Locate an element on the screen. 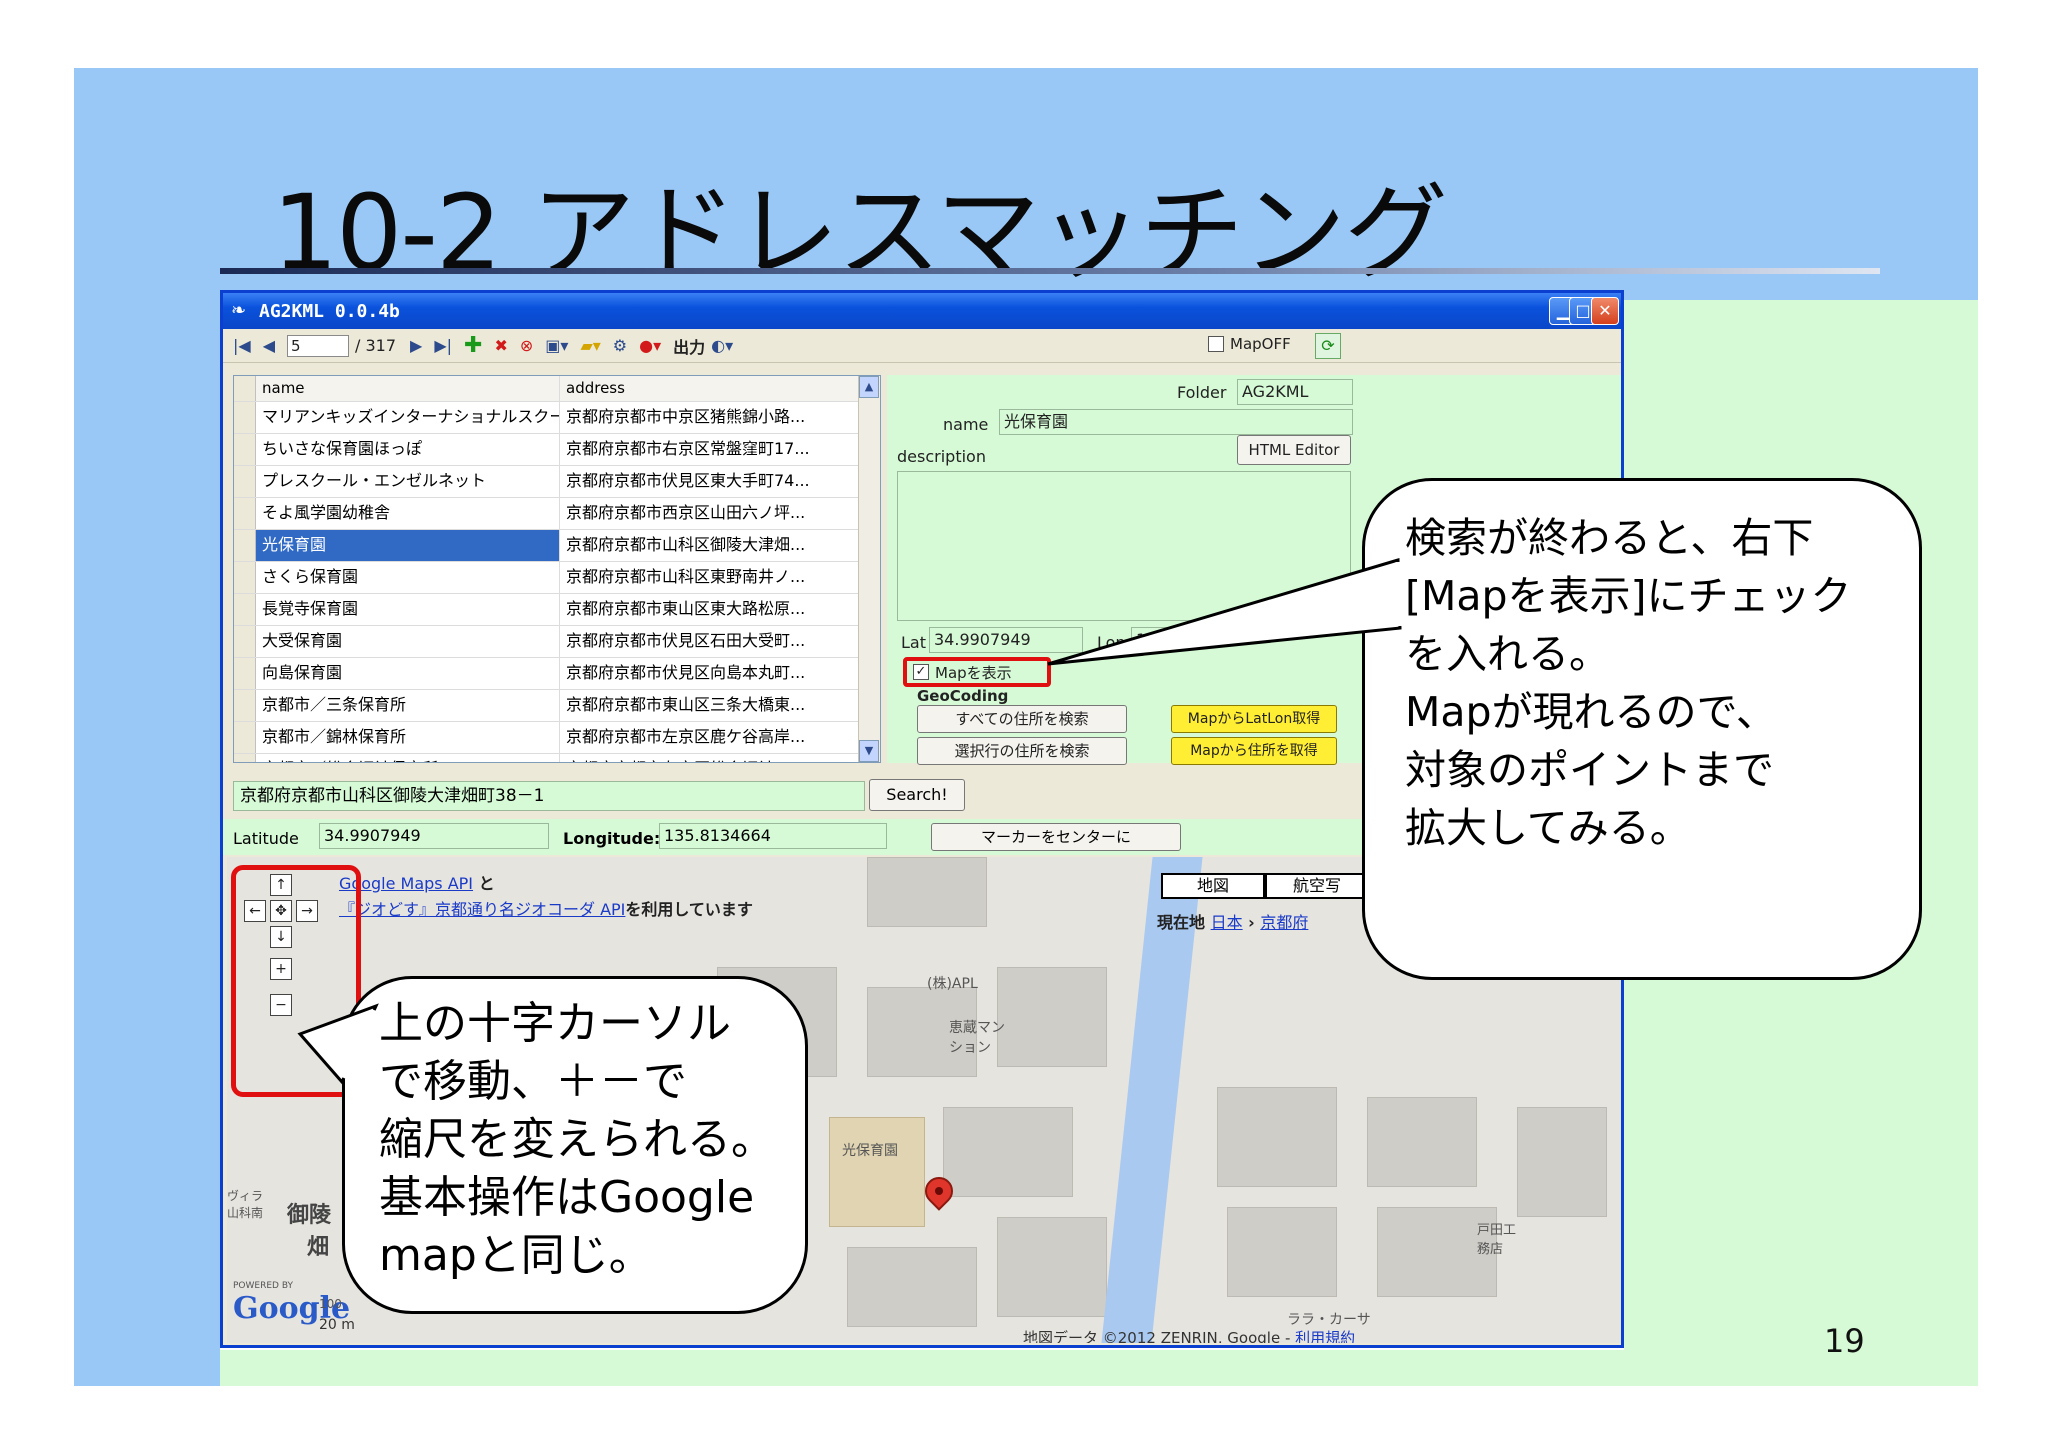 This screenshot has width=2048, height=1448. map-type-map: 地図 is located at coordinates (1213, 886).